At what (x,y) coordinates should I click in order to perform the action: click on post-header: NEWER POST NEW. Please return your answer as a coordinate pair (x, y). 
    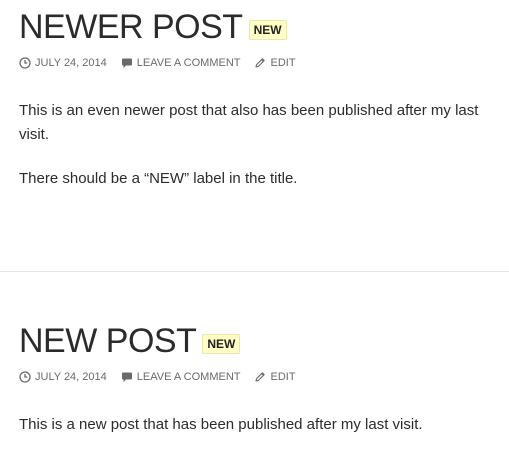
    Looking at the image, I should click on (264, 27).